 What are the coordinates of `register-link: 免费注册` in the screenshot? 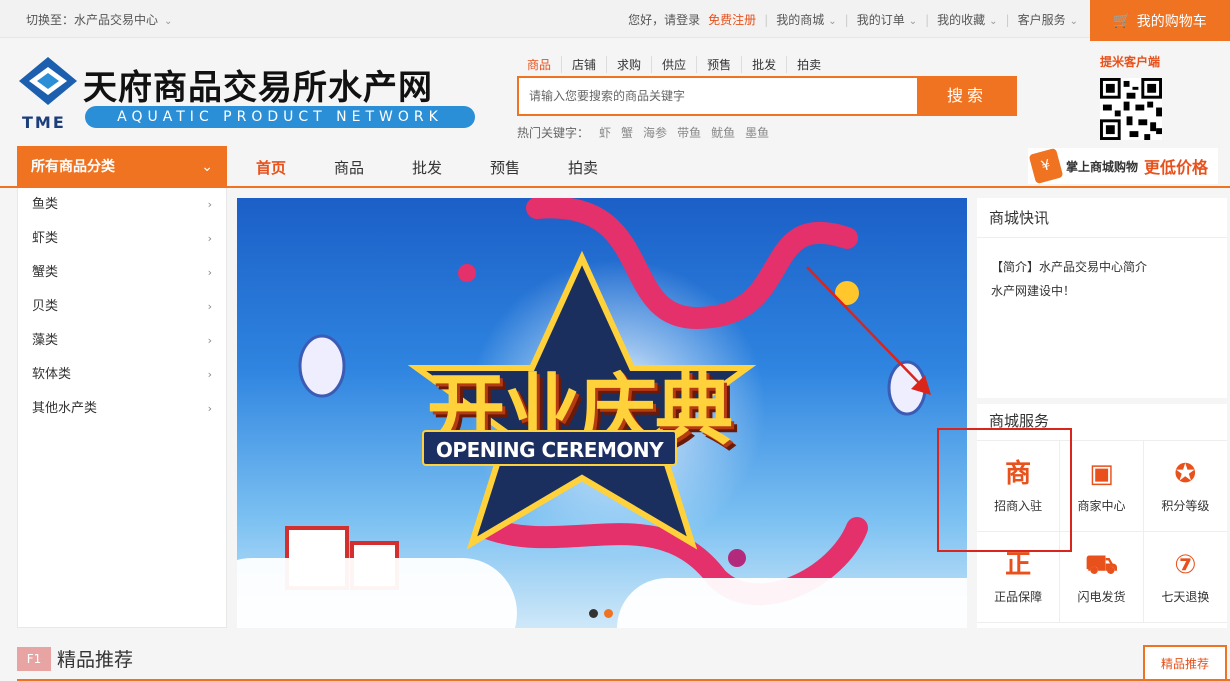 It's located at (732, 19).